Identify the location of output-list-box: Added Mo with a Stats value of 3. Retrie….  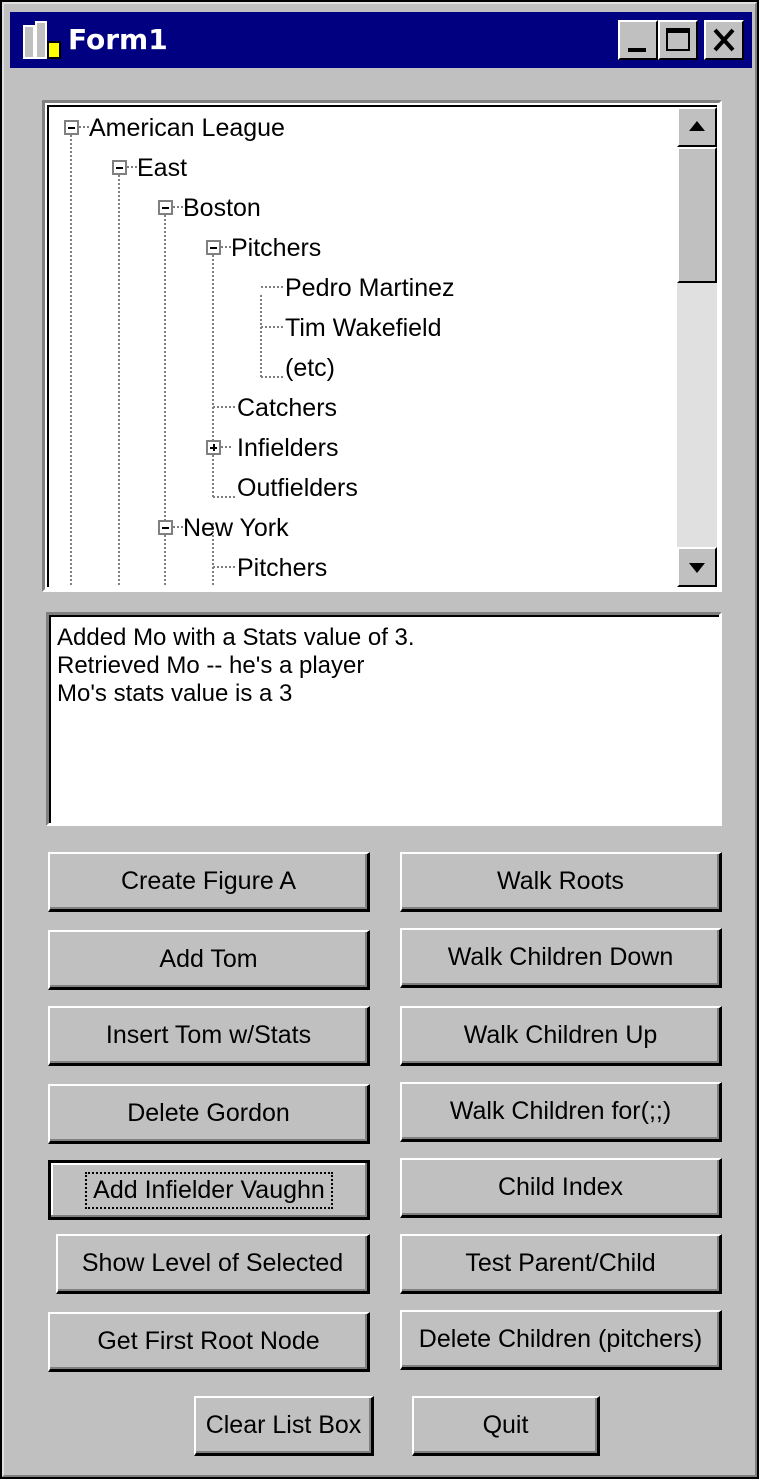
(384, 719).